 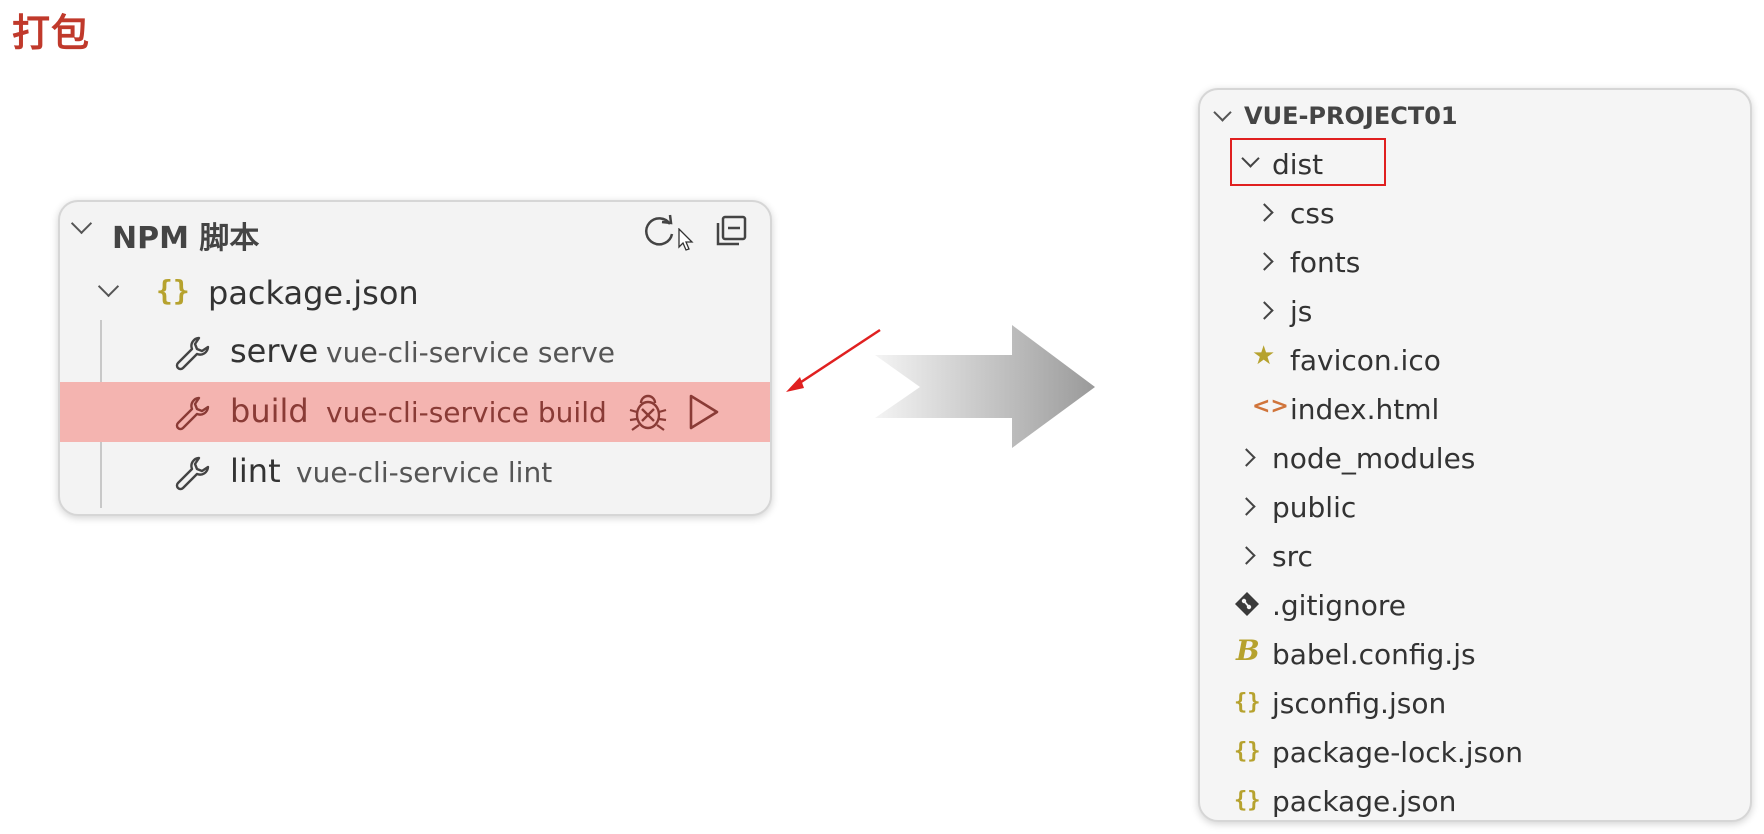 I want to click on explorer-project-header: VUE-PROJECT01, so click(x=1475, y=118).